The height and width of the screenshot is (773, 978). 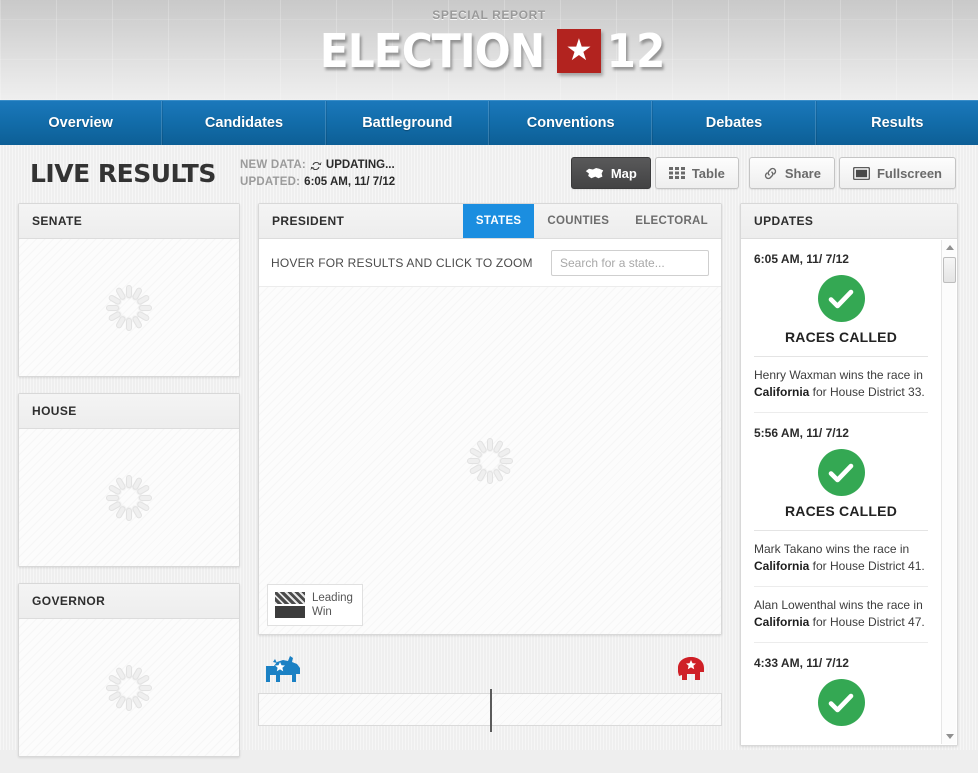 I want to click on logo-wordmark: ELECTION, so click(x=432, y=51).